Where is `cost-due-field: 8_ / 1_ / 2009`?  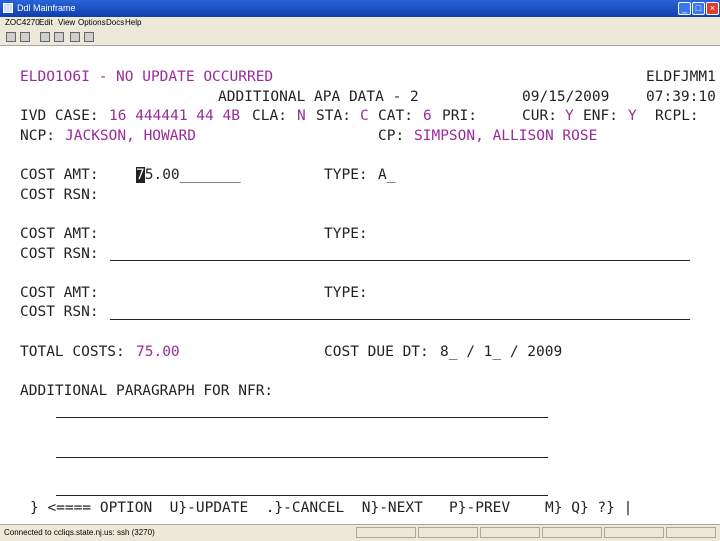 cost-due-field: 8_ / 1_ / 2009 is located at coordinates (501, 352).